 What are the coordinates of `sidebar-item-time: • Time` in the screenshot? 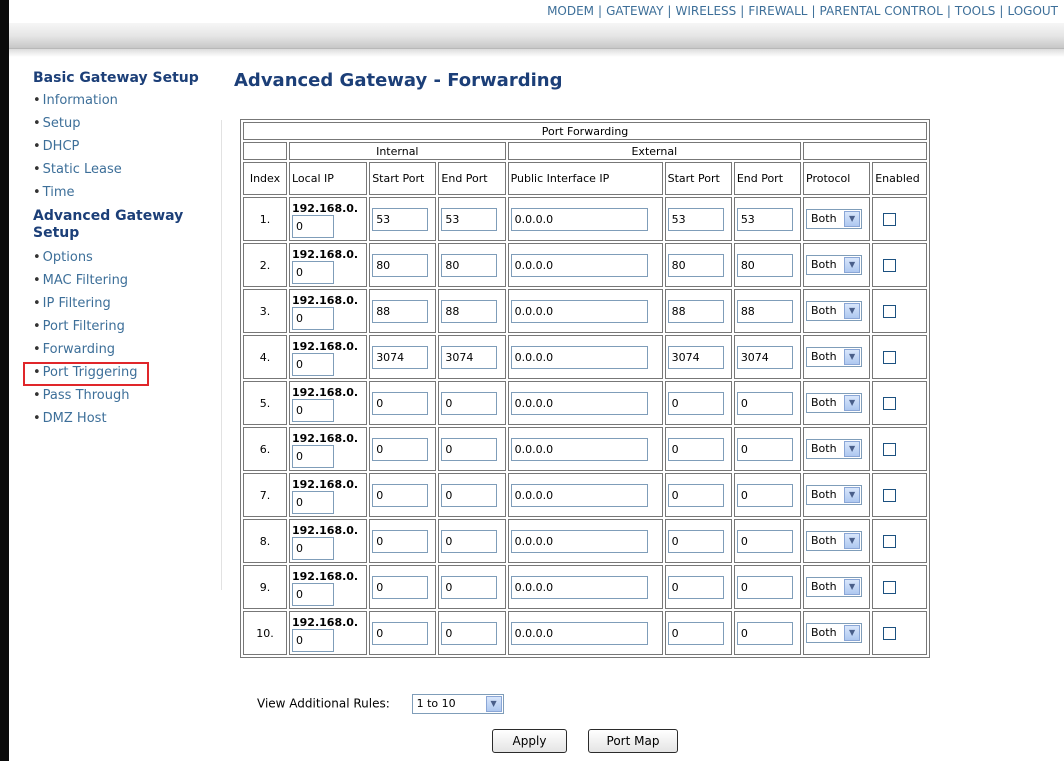 It's located at (125, 192).